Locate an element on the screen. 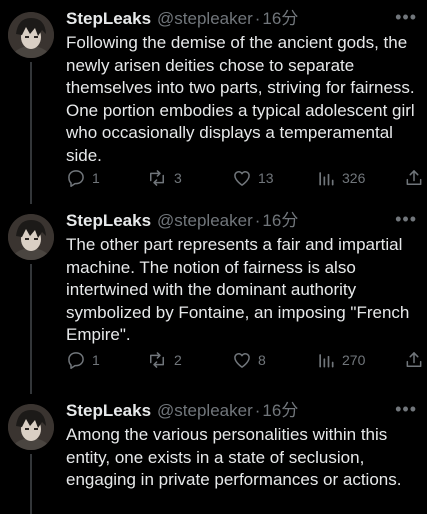  like-count: 13 is located at coordinates (266, 178).